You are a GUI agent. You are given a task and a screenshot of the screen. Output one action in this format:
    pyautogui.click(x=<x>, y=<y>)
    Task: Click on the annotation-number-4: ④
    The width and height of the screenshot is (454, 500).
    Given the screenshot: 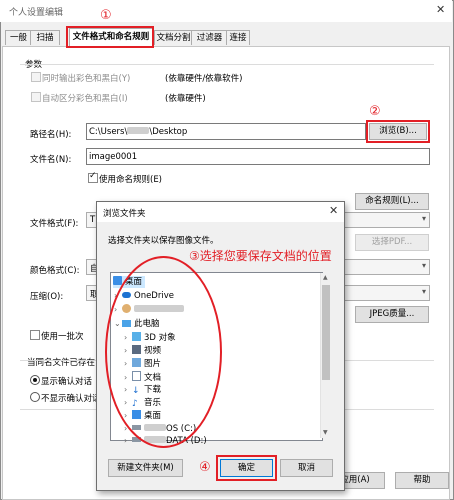 What is the action you would take?
    pyautogui.click(x=205, y=467)
    